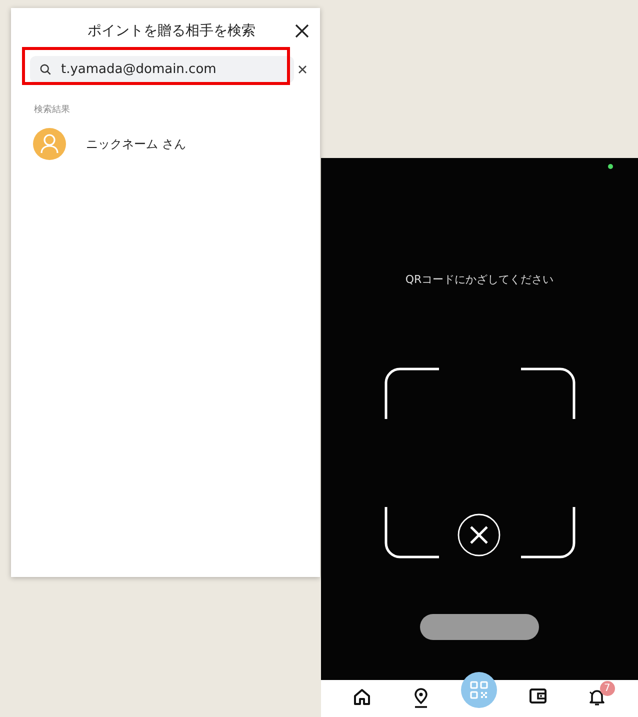 The width and height of the screenshot is (638, 717). What do you see at coordinates (597, 697) in the screenshot?
I see `bell-icon` at bounding box center [597, 697].